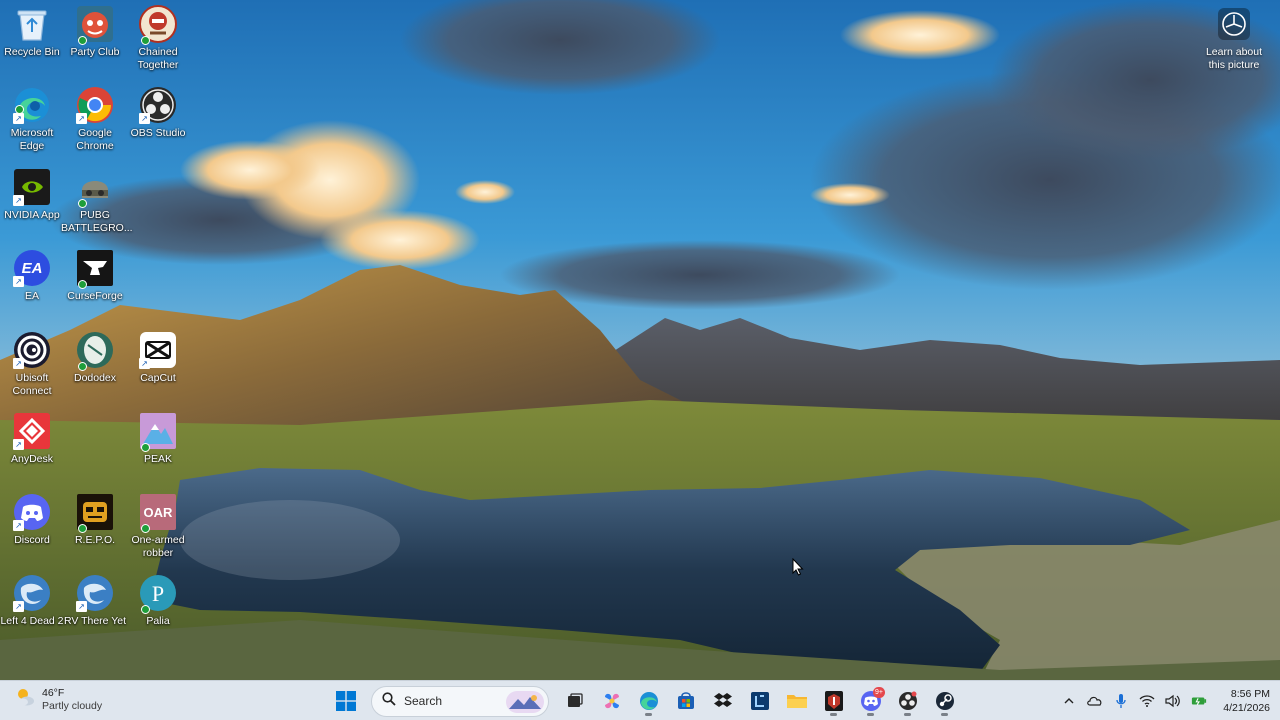 The image size is (1280, 720). What do you see at coordinates (157, 459) in the screenshot?
I see `desktop-icon-label: PEAK` at bounding box center [157, 459].